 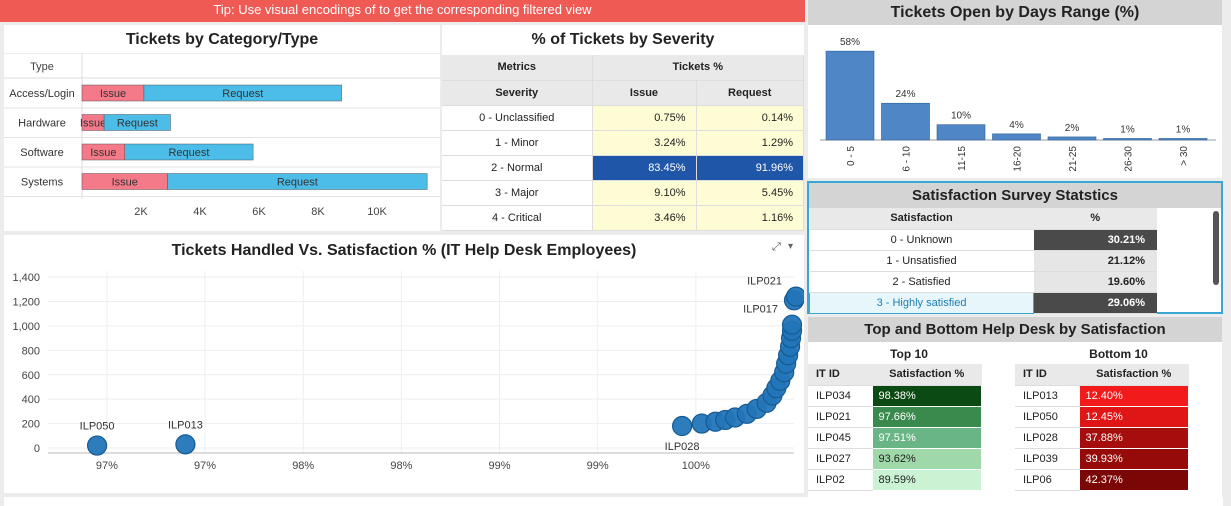 I want to click on survey-pct-cell: 29.06%, so click(x=1095, y=303).